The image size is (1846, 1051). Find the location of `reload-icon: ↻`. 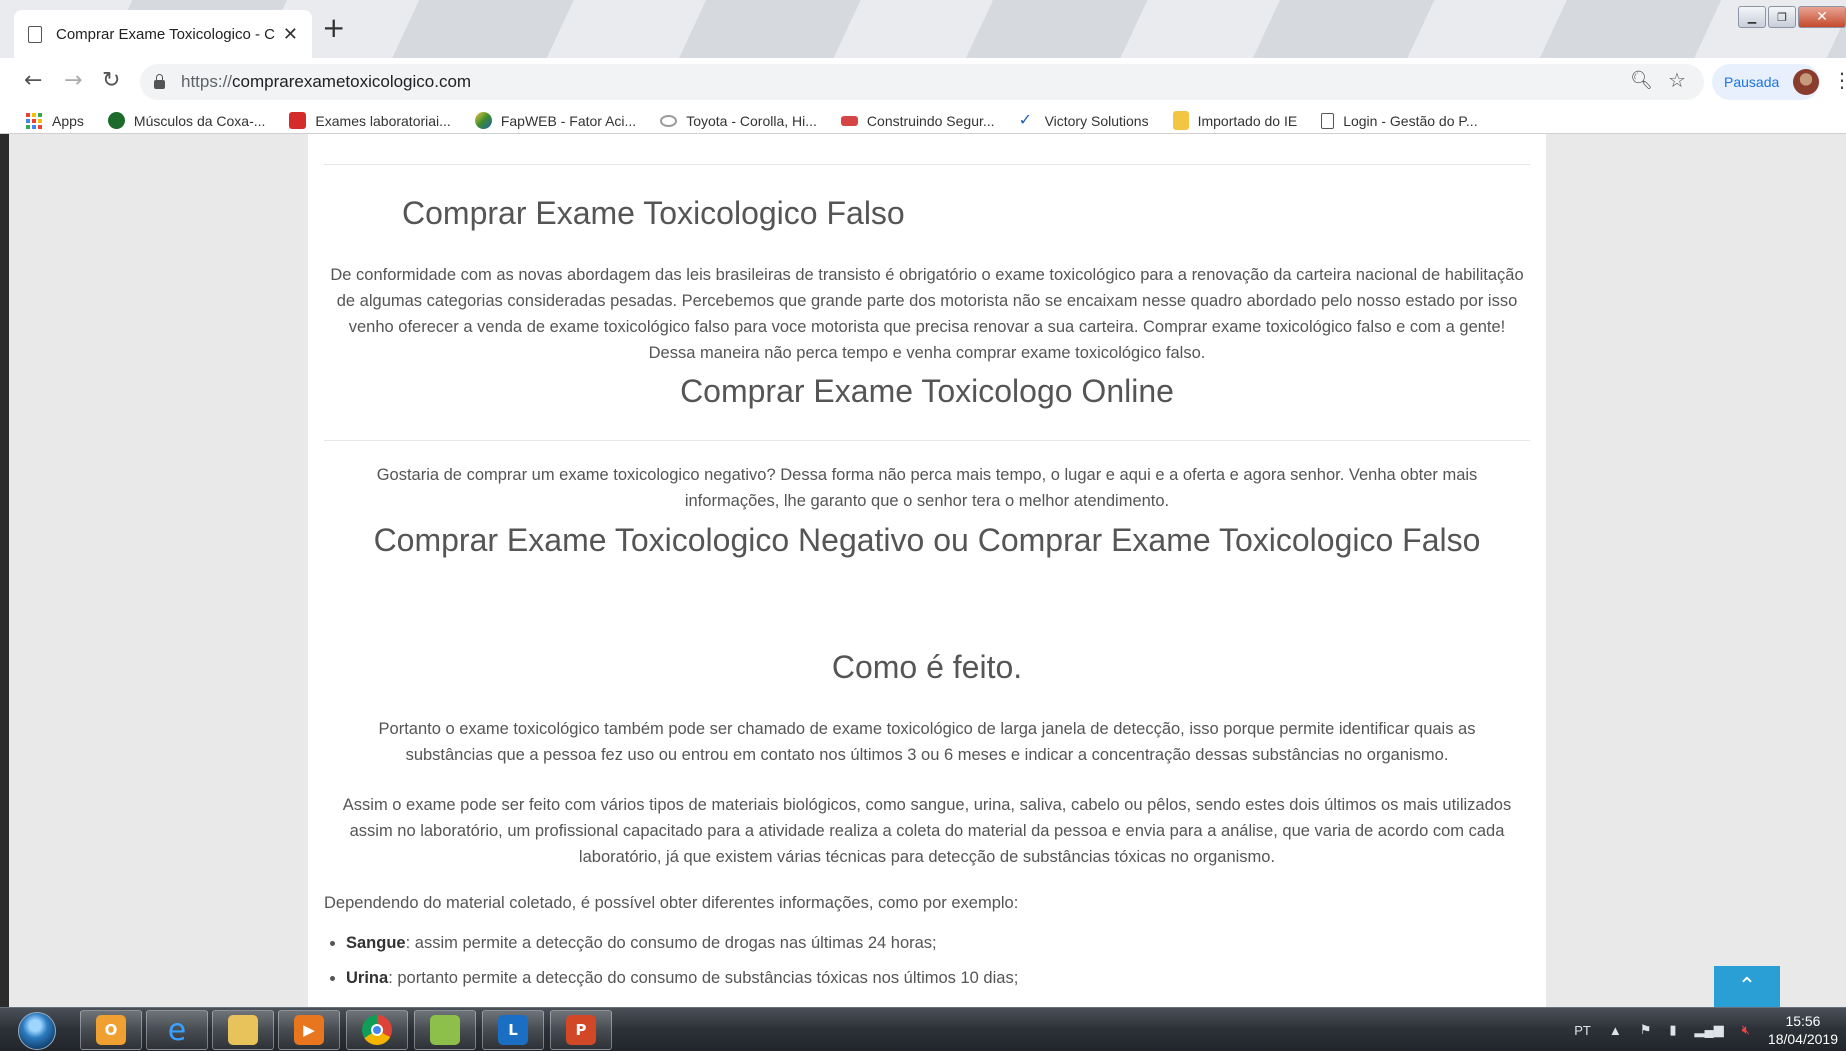

reload-icon: ↻ is located at coordinates (111, 80).